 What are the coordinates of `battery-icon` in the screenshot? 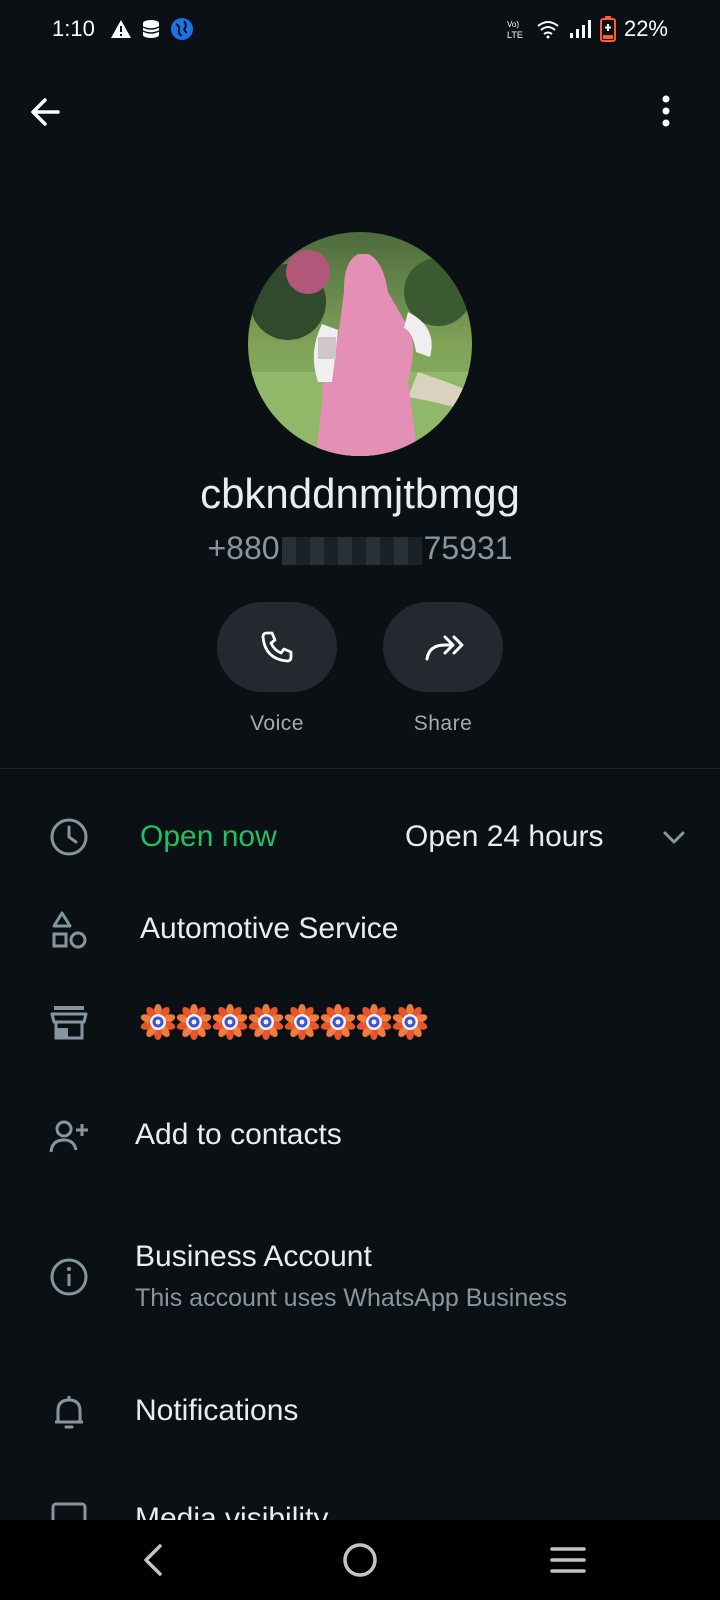 It's located at (607, 29).